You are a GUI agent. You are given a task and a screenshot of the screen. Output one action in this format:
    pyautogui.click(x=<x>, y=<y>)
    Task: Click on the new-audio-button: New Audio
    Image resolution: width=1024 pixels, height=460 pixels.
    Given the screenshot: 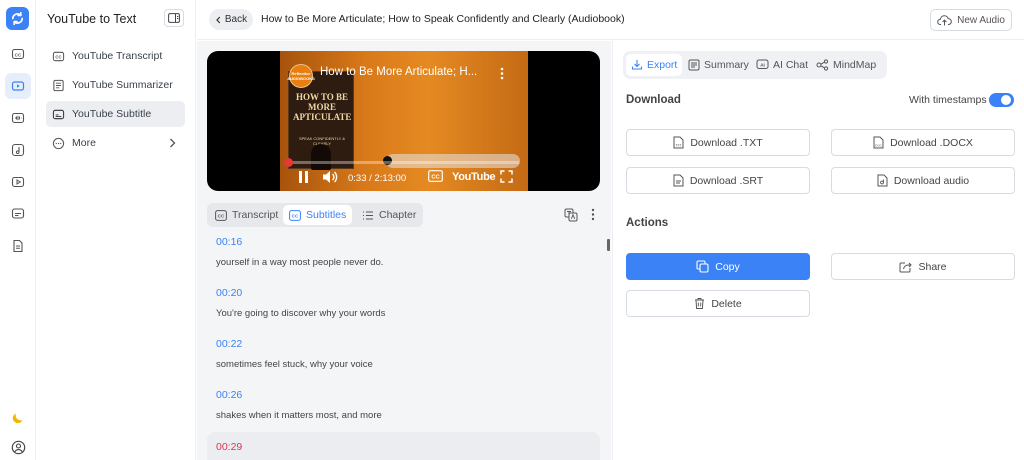 What is the action you would take?
    pyautogui.click(x=971, y=20)
    